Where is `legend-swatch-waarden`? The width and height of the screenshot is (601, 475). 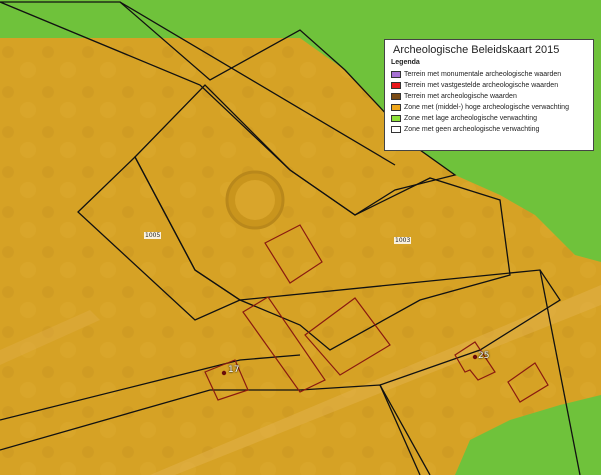
legend-swatch-waarden is located at coordinates (396, 96).